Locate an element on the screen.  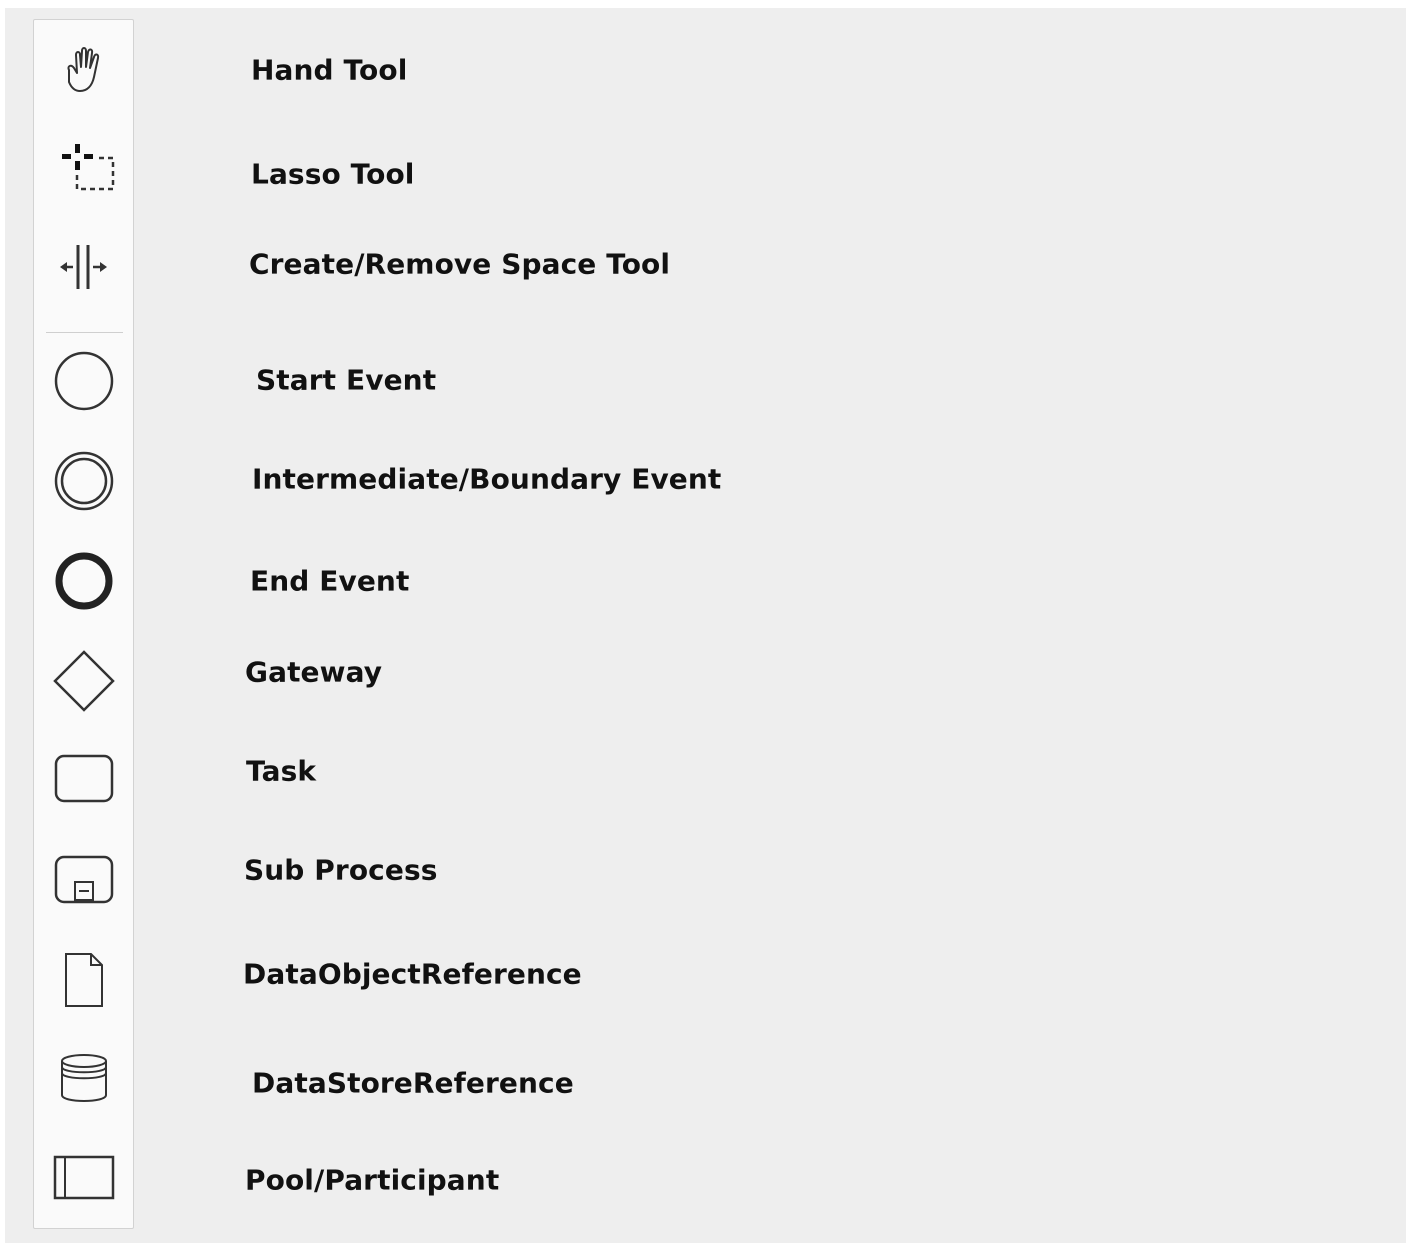
label-gateway: Gateway is located at coordinates (314, 672).